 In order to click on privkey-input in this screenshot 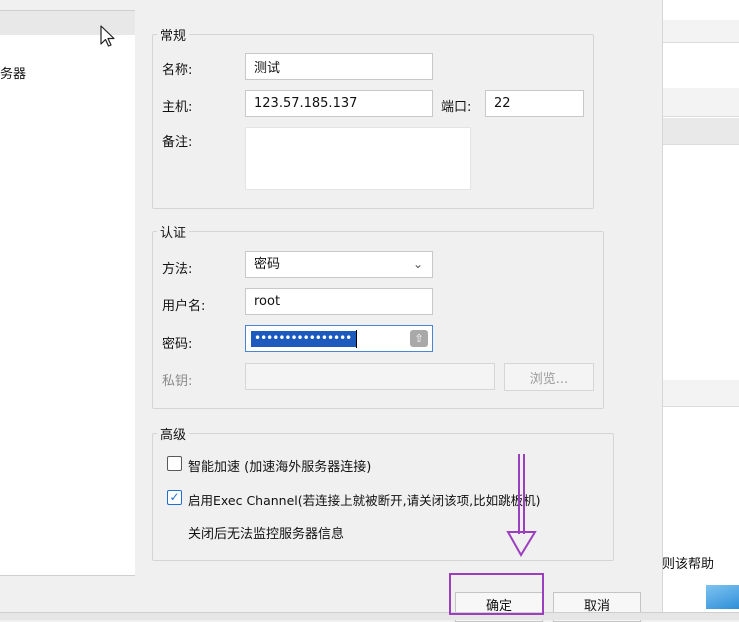, I will do `click(370, 376)`.